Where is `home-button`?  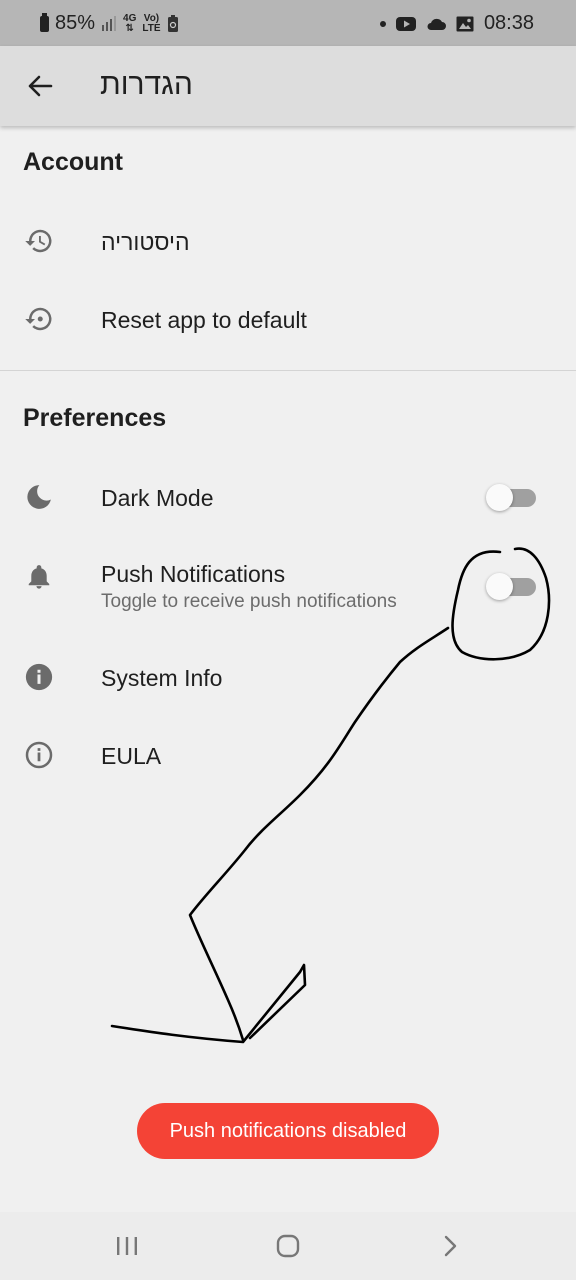 home-button is located at coordinates (288, 1246).